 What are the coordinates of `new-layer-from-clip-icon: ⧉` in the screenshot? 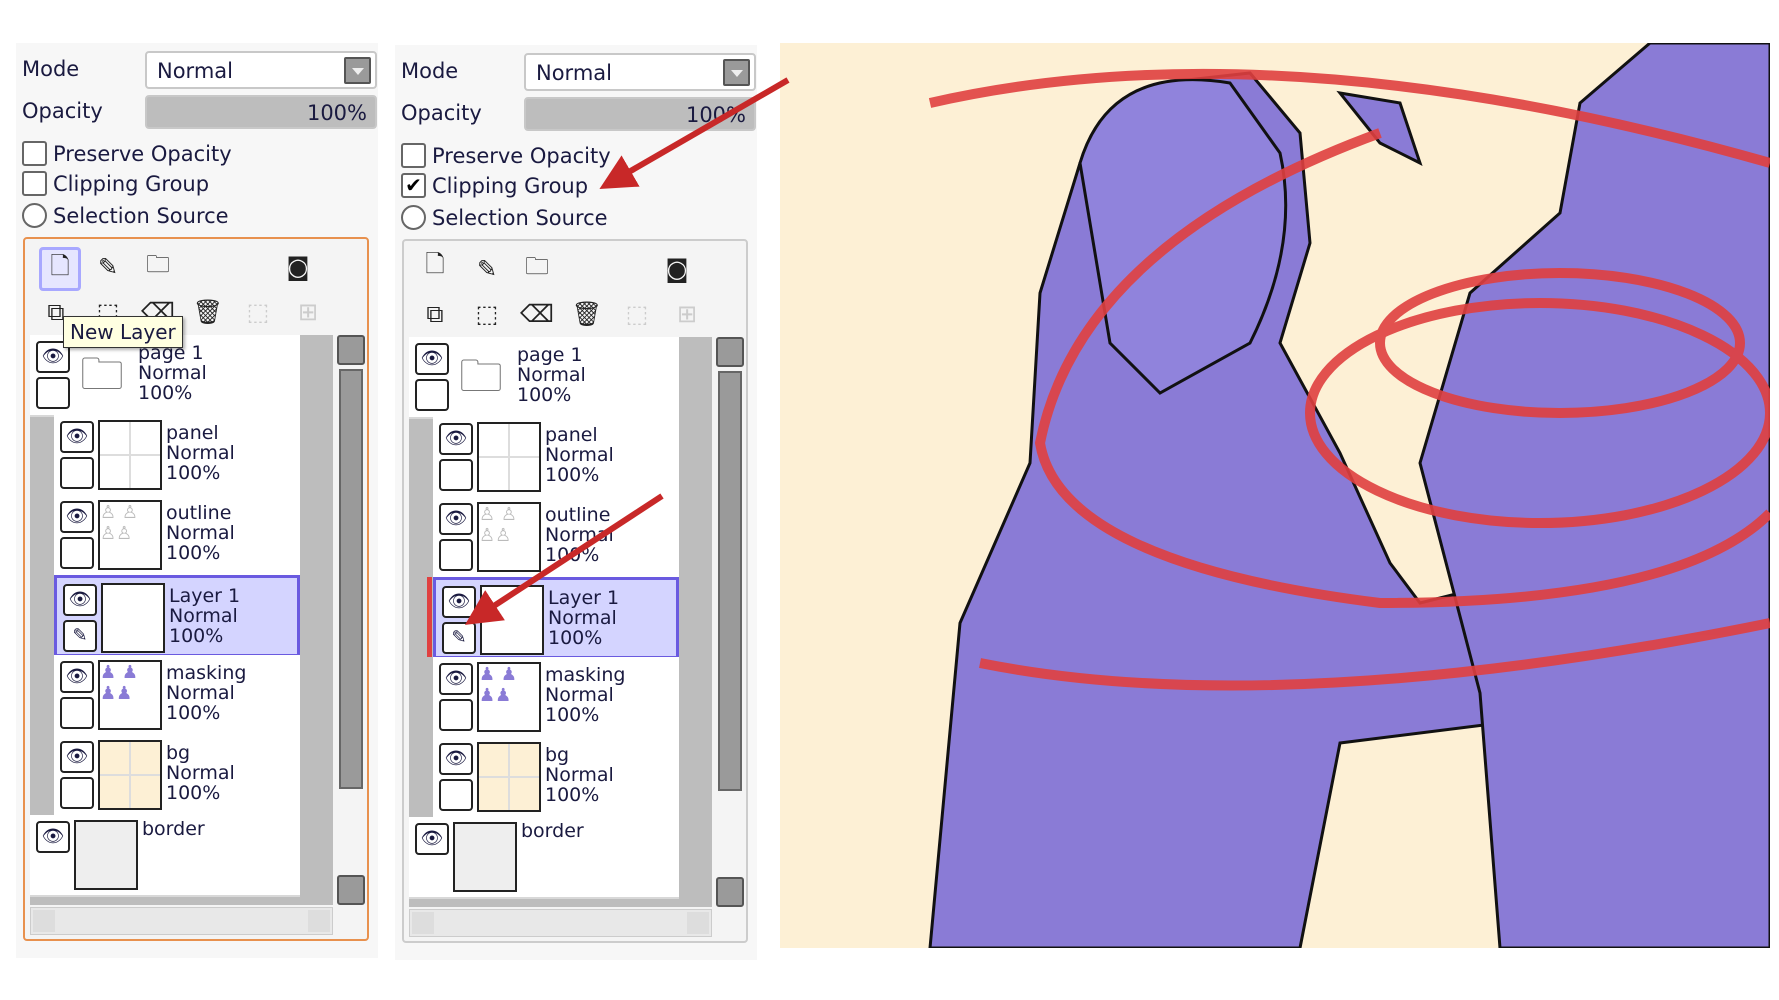 It's located at (435, 314).